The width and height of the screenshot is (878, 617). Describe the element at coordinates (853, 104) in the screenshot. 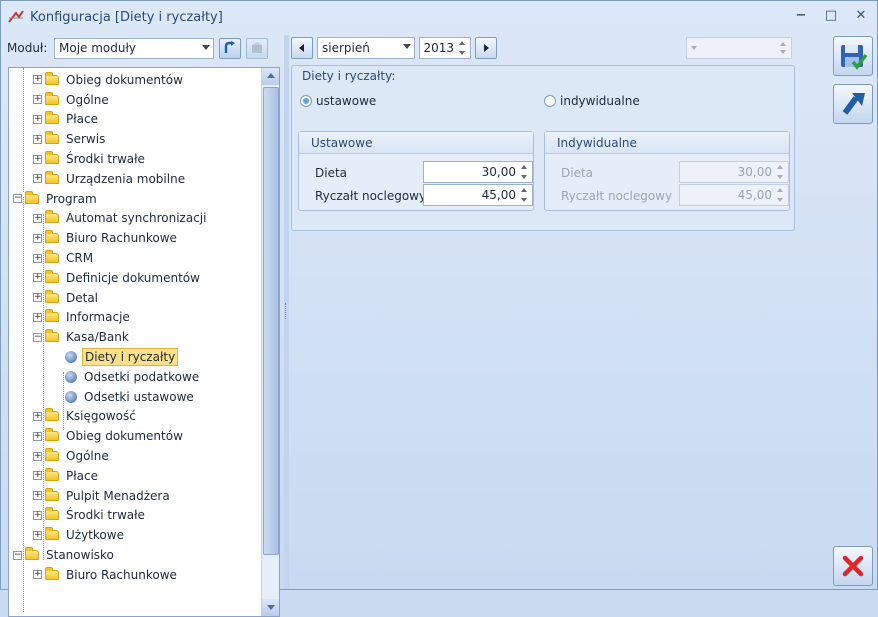

I see `undo-button` at that location.